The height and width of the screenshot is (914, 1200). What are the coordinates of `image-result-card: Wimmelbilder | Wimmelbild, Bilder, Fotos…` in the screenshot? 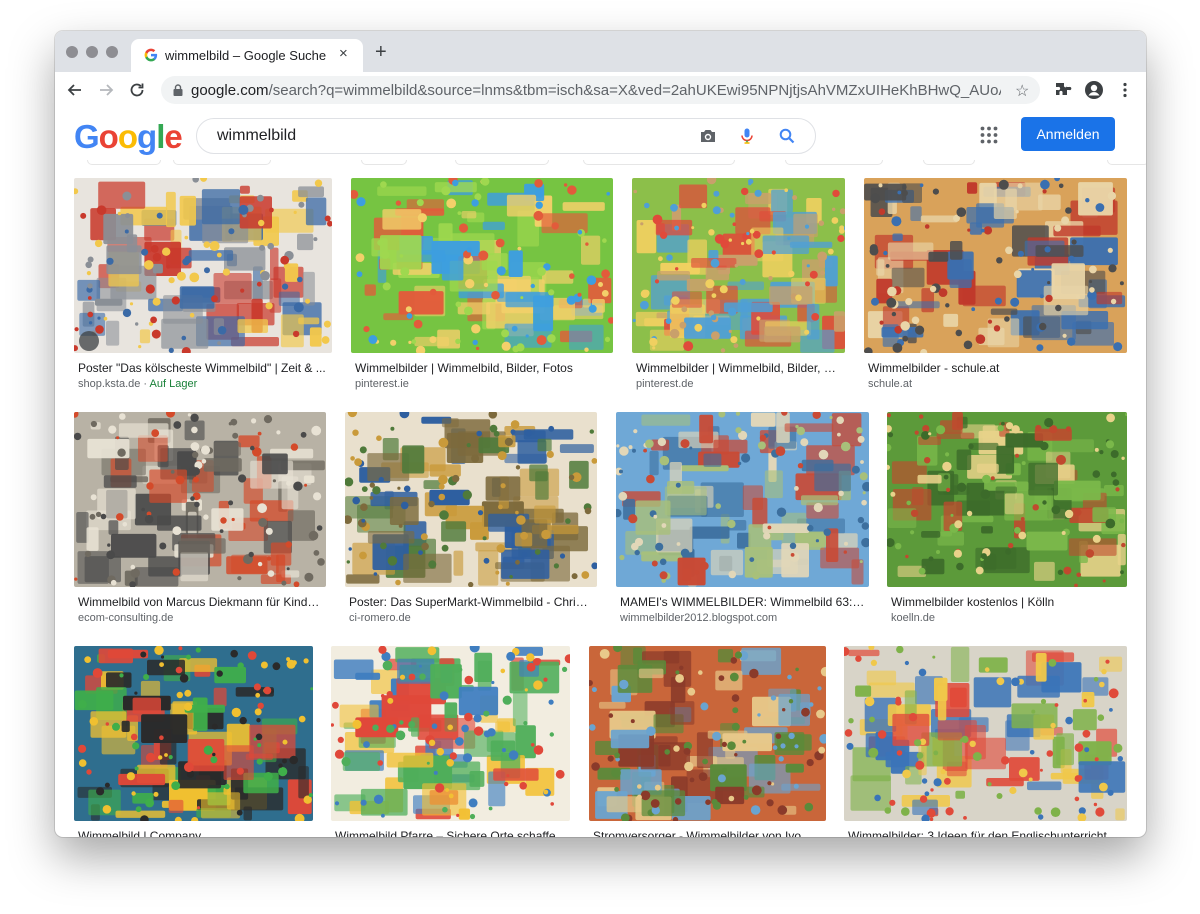 It's located at (482, 285).